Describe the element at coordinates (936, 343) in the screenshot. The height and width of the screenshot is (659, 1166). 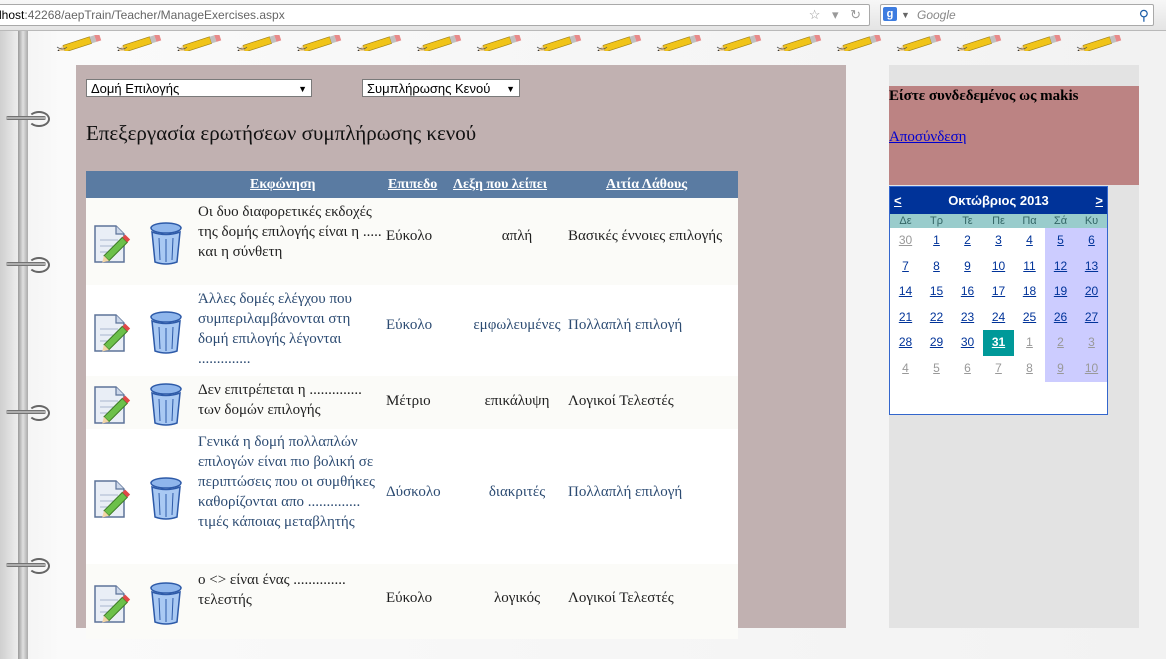
I see `calendar-day: 29` at that location.